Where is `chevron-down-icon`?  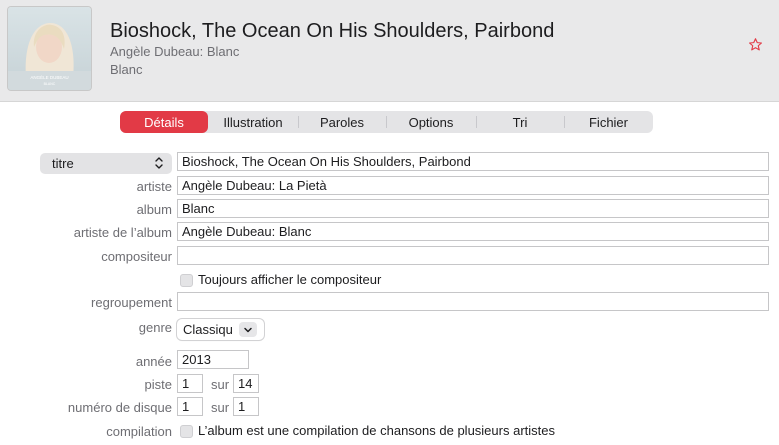 chevron-down-icon is located at coordinates (248, 329).